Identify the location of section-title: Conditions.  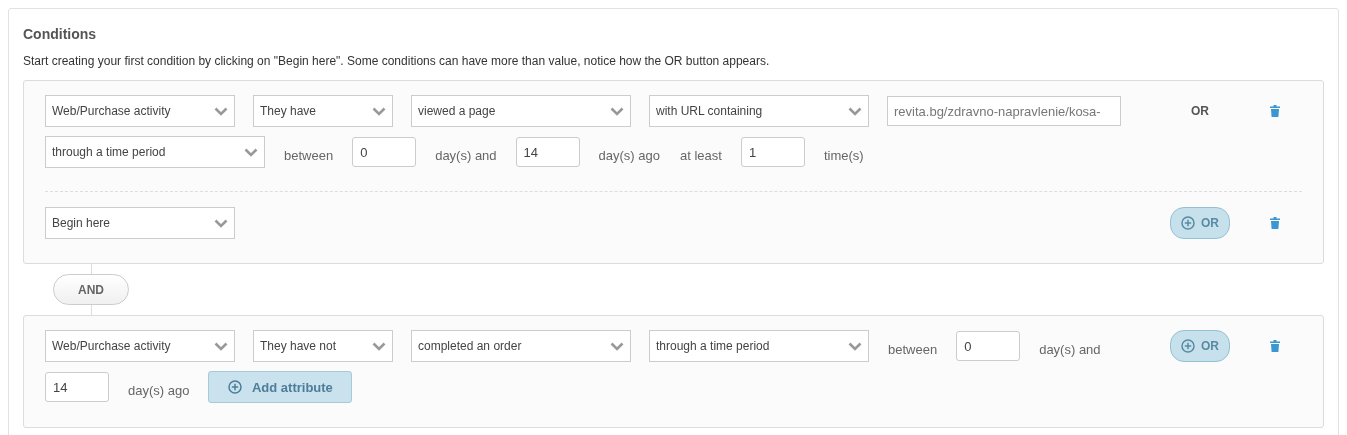
(60, 34).